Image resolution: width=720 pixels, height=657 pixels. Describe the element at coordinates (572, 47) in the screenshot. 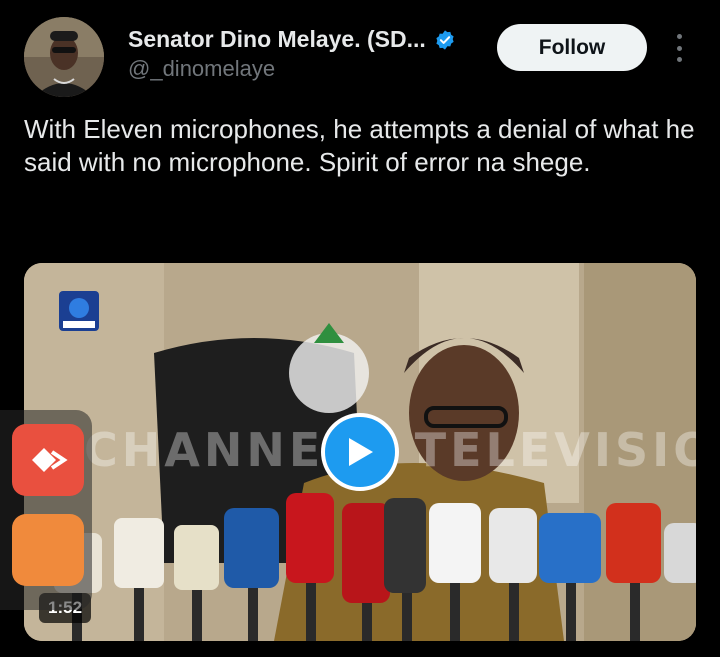

I see `follow-button: Follow` at that location.